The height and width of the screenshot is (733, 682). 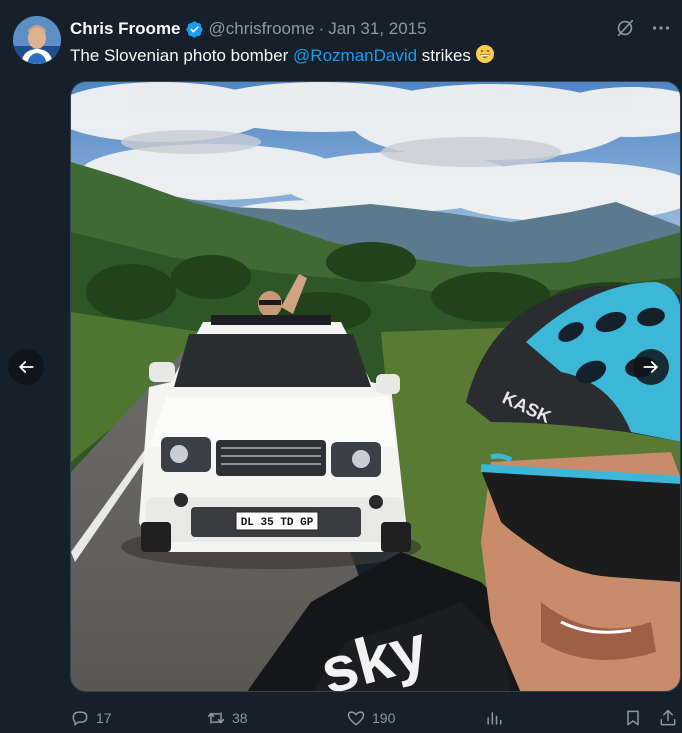 What do you see at coordinates (377, 29) in the screenshot?
I see `tweet-date: Jan 31, 2015` at bounding box center [377, 29].